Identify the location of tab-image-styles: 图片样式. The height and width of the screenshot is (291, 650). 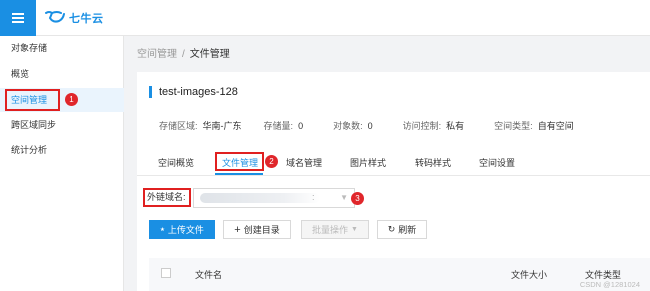
(368, 162).